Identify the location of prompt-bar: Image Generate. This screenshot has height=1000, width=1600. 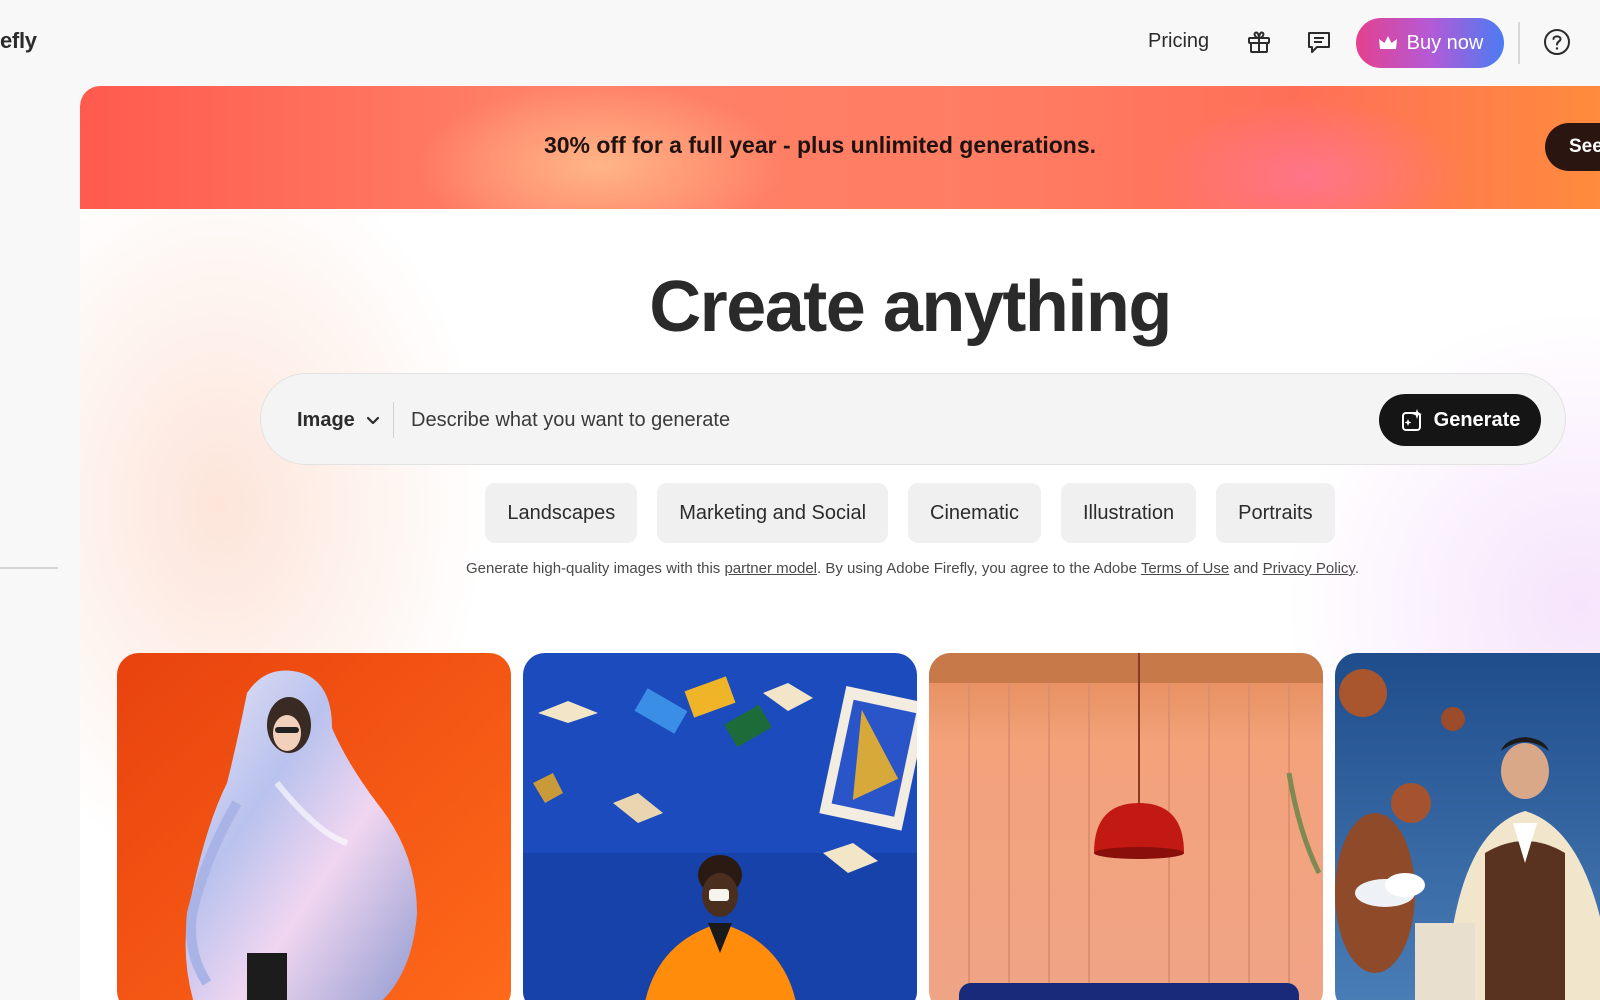
(913, 419).